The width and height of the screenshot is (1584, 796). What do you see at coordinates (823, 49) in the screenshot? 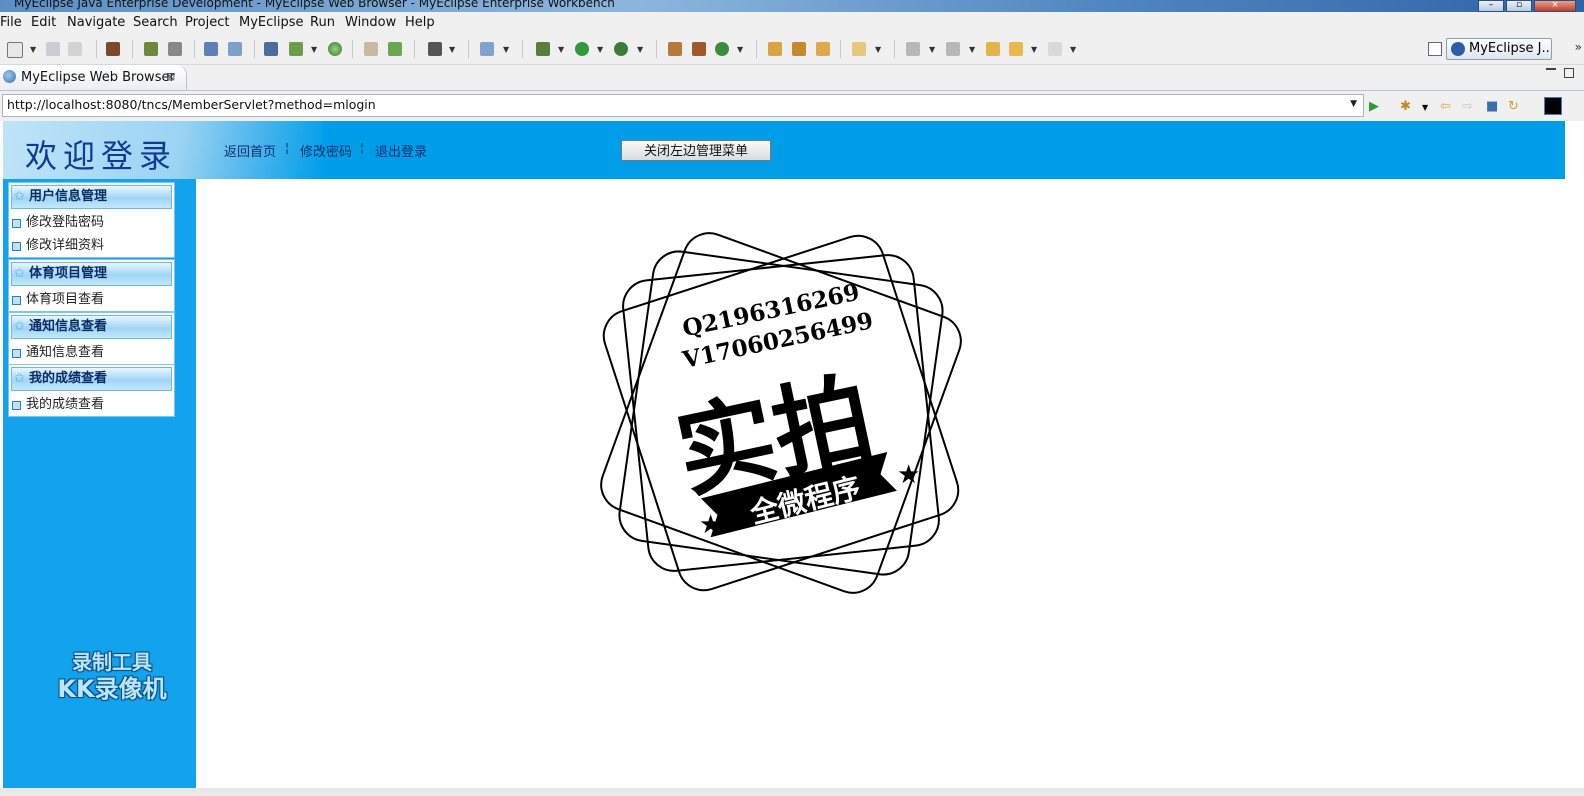
I see `open-task-icon` at bounding box center [823, 49].